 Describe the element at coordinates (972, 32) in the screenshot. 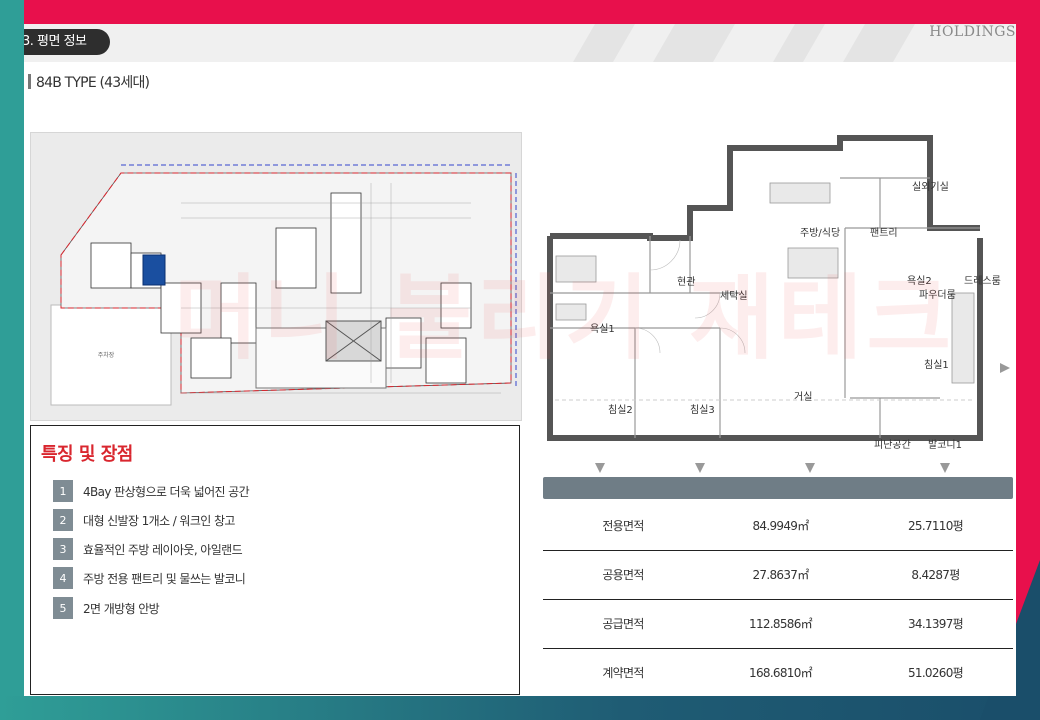

I see `brand-logo-text: HOLDINGS` at that location.